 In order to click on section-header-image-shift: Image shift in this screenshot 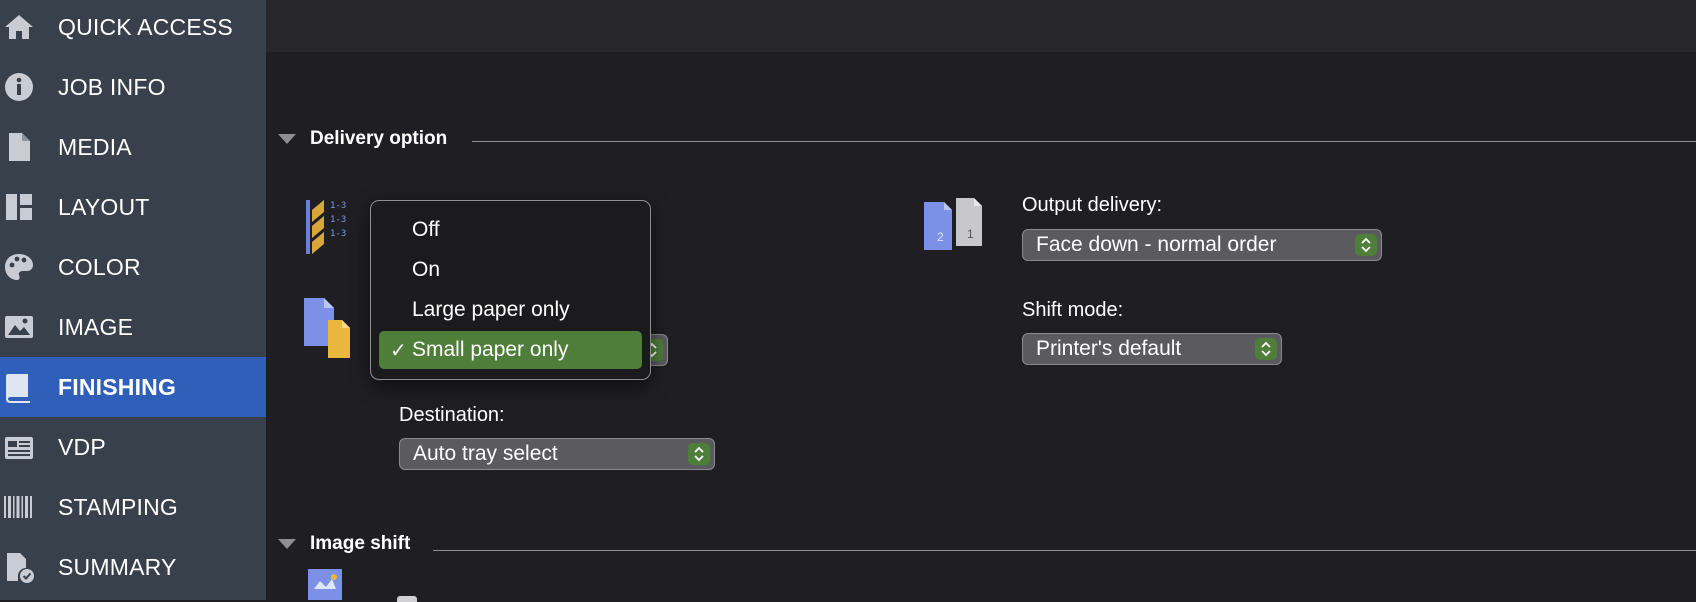, I will do `click(344, 544)`.